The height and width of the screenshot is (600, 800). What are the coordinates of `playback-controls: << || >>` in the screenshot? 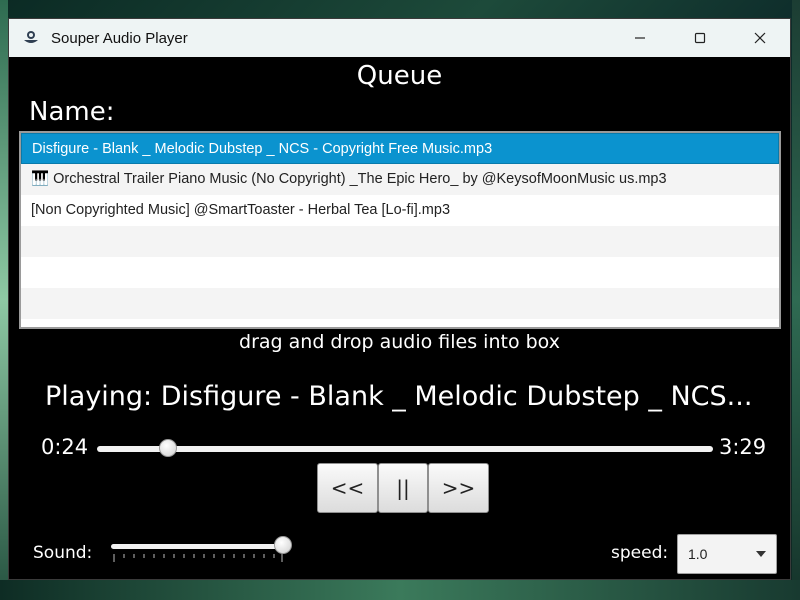 It's located at (403, 488).